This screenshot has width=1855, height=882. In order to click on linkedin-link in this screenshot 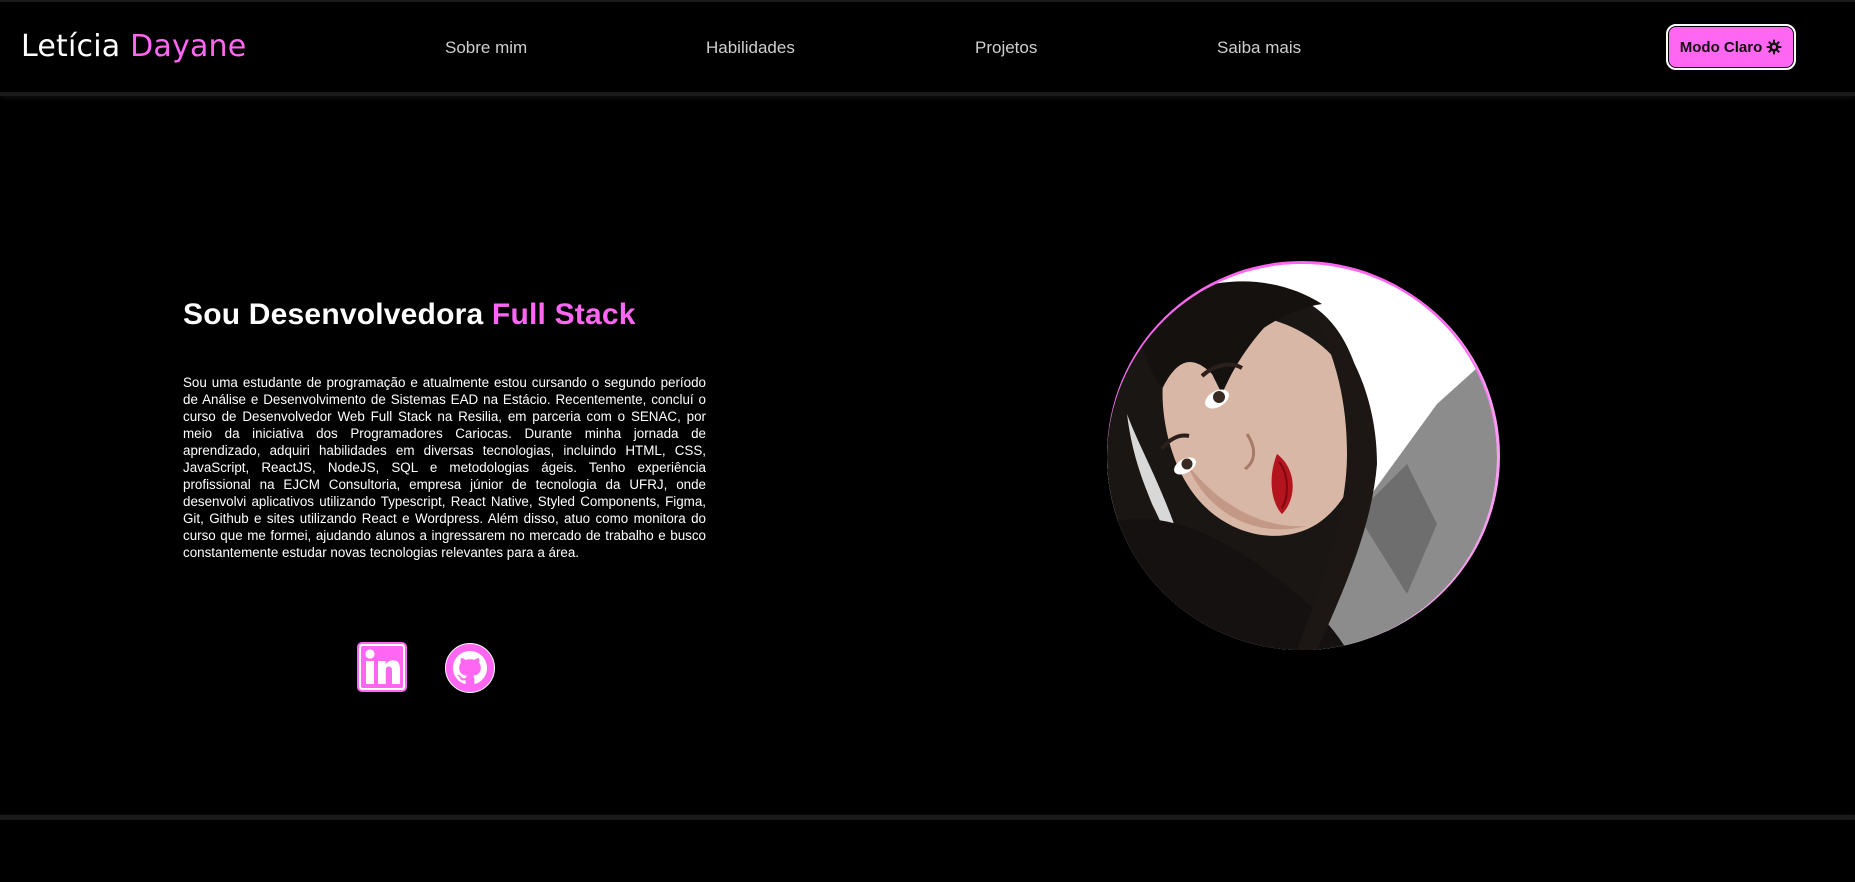, I will do `click(382, 667)`.